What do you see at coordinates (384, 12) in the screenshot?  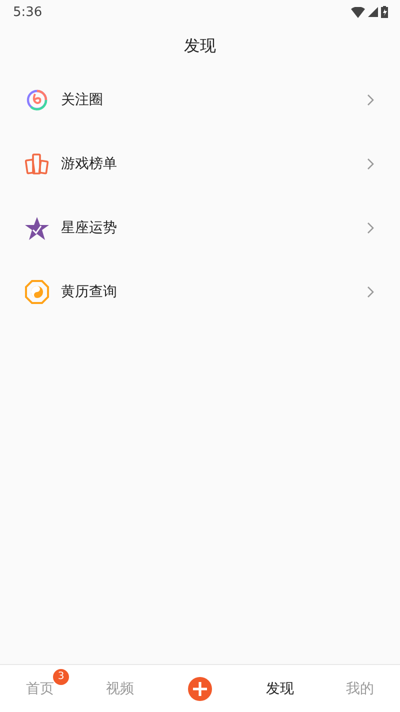 I see `battery-icon` at bounding box center [384, 12].